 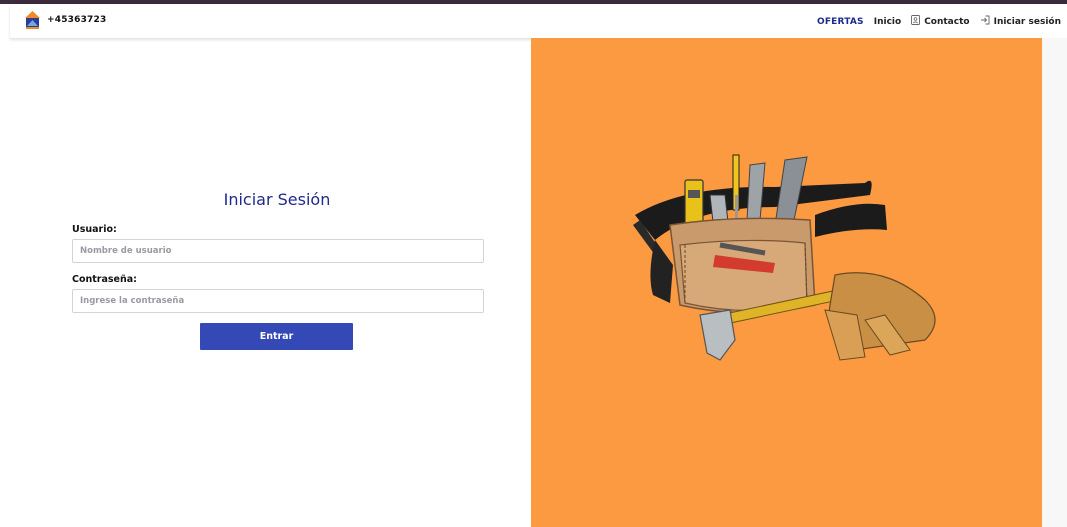 I want to click on nav-contact-label: Contacto, so click(x=947, y=21).